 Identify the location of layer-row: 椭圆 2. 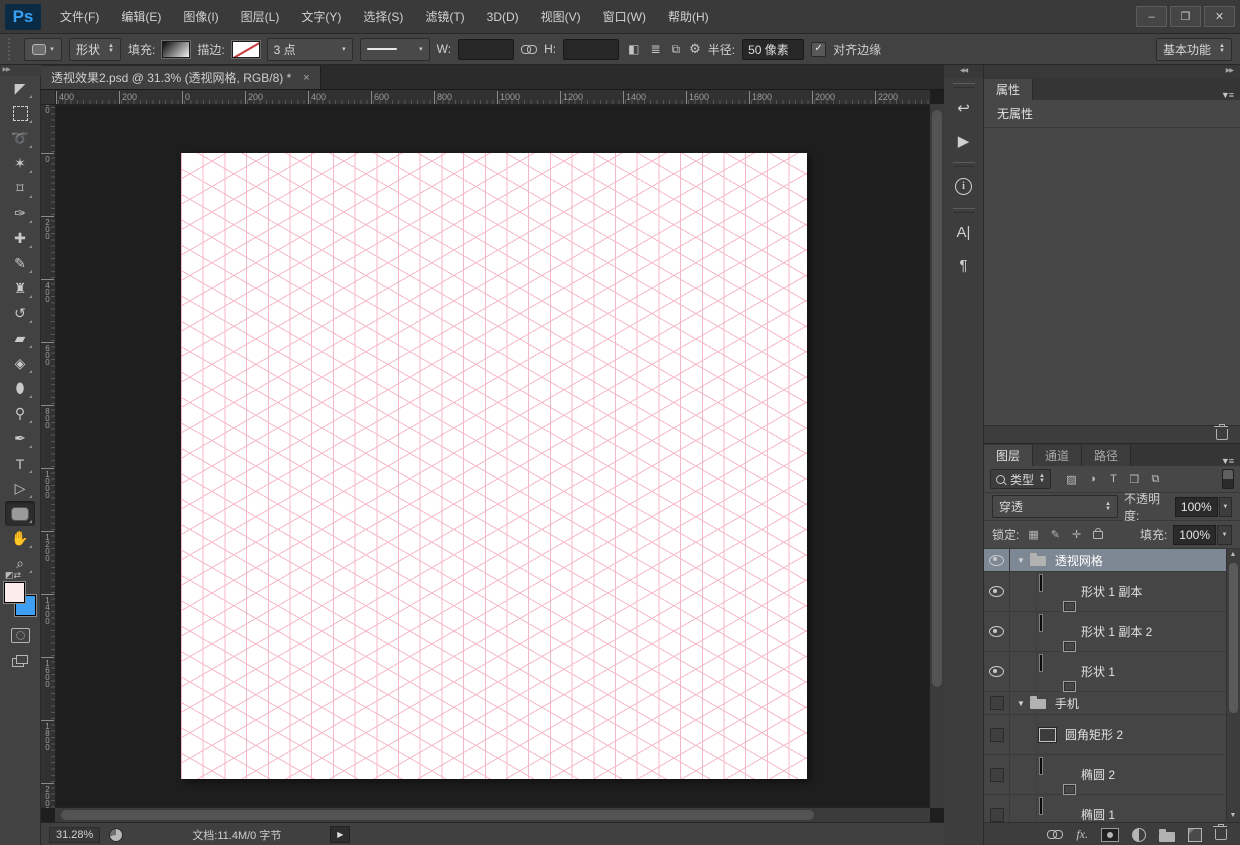
(1112, 775).